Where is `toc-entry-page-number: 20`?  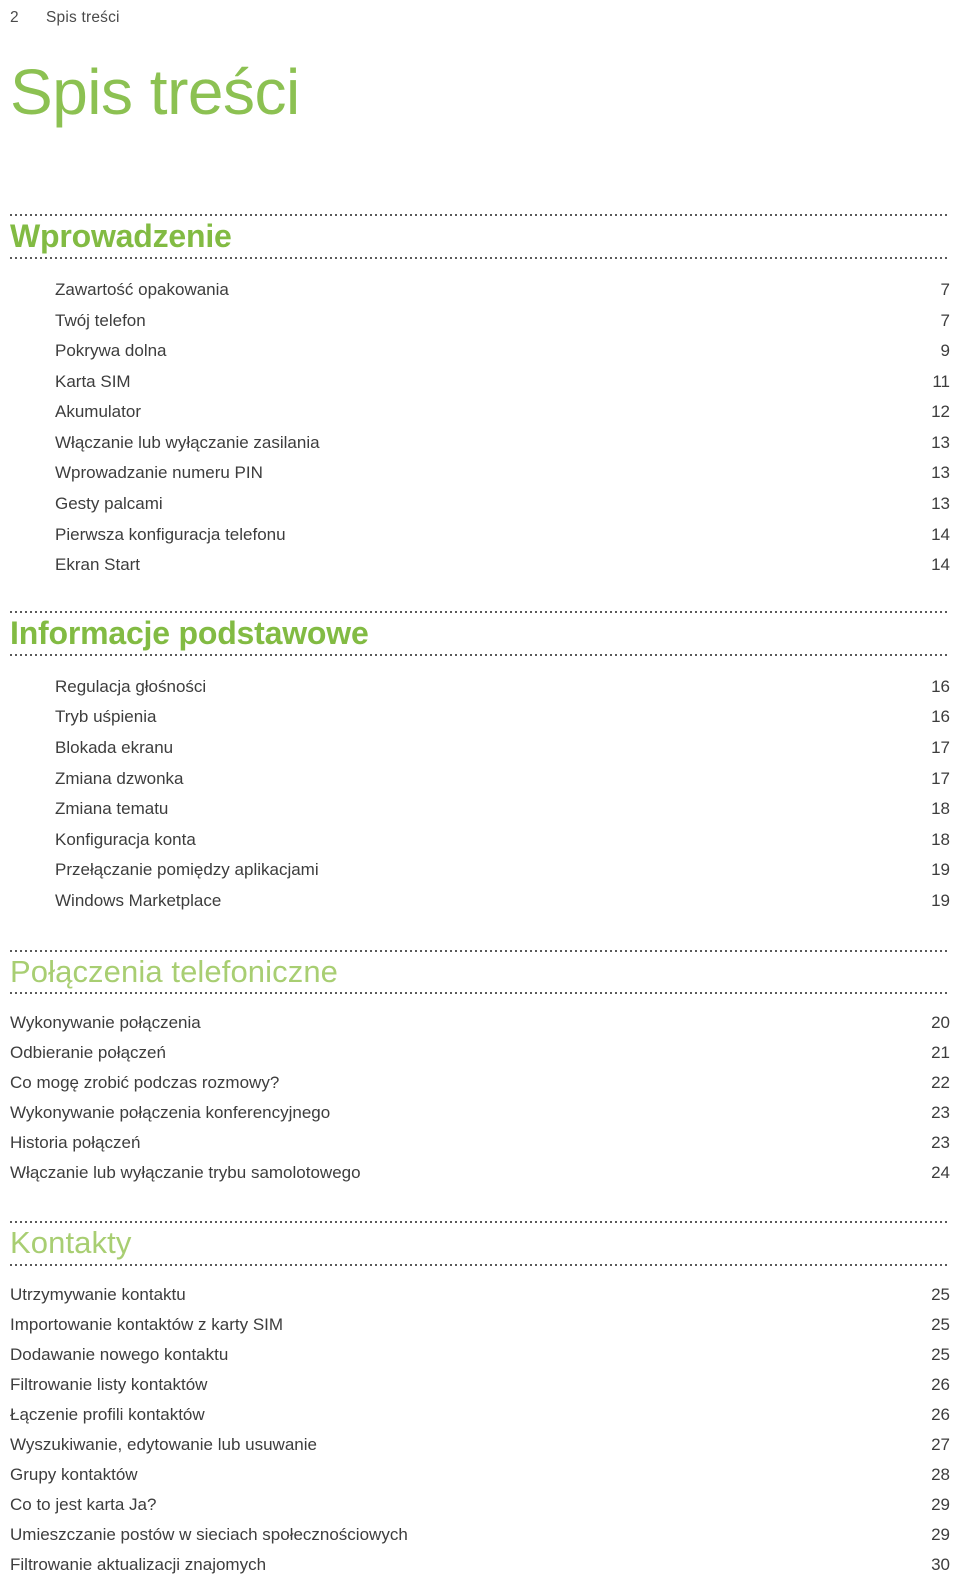 toc-entry-page-number: 20 is located at coordinates (940, 1023).